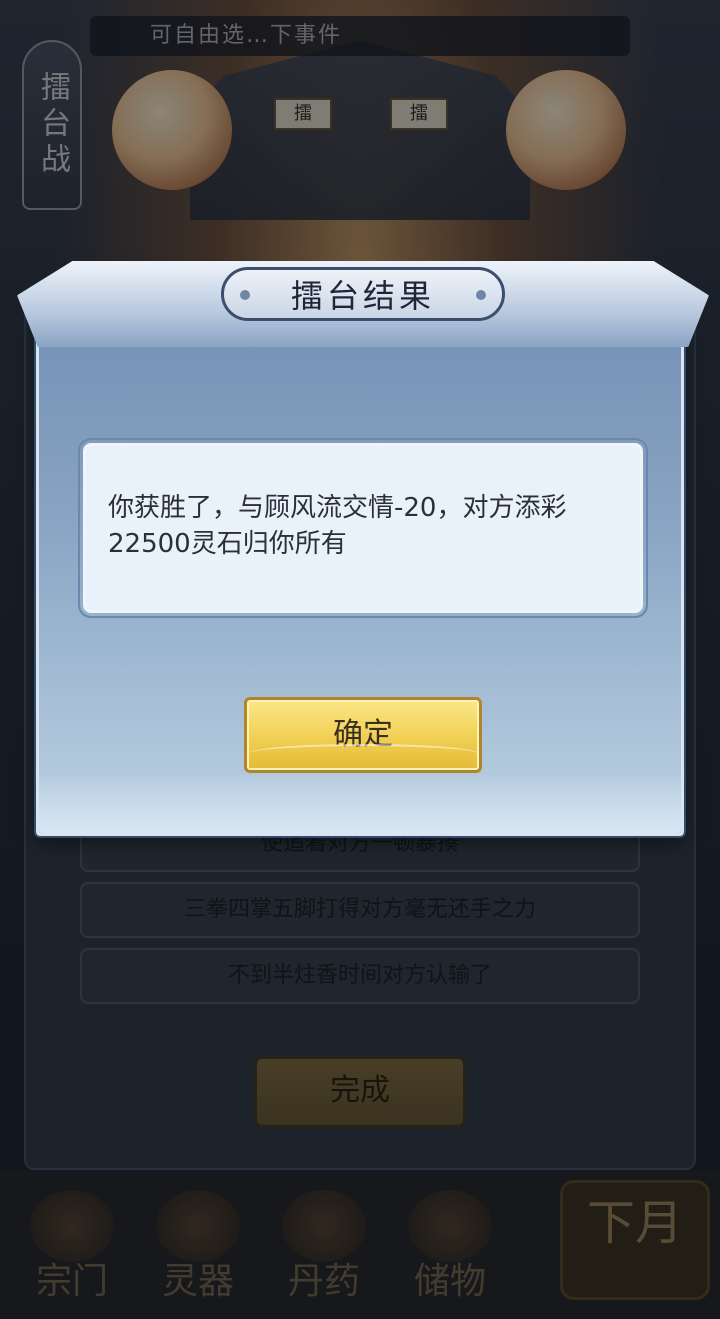 This screenshot has width=720, height=1319. I want to click on button-wave-decoration, so click(363, 754).